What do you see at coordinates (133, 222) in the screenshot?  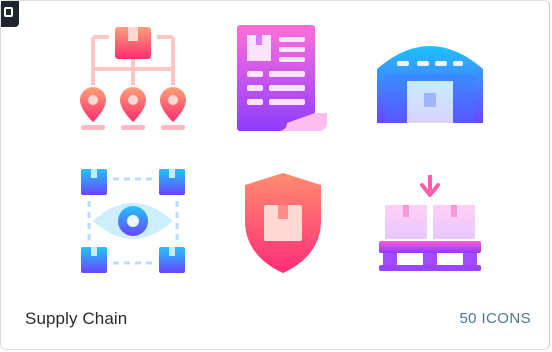 I see `package-monitoring-icon` at bounding box center [133, 222].